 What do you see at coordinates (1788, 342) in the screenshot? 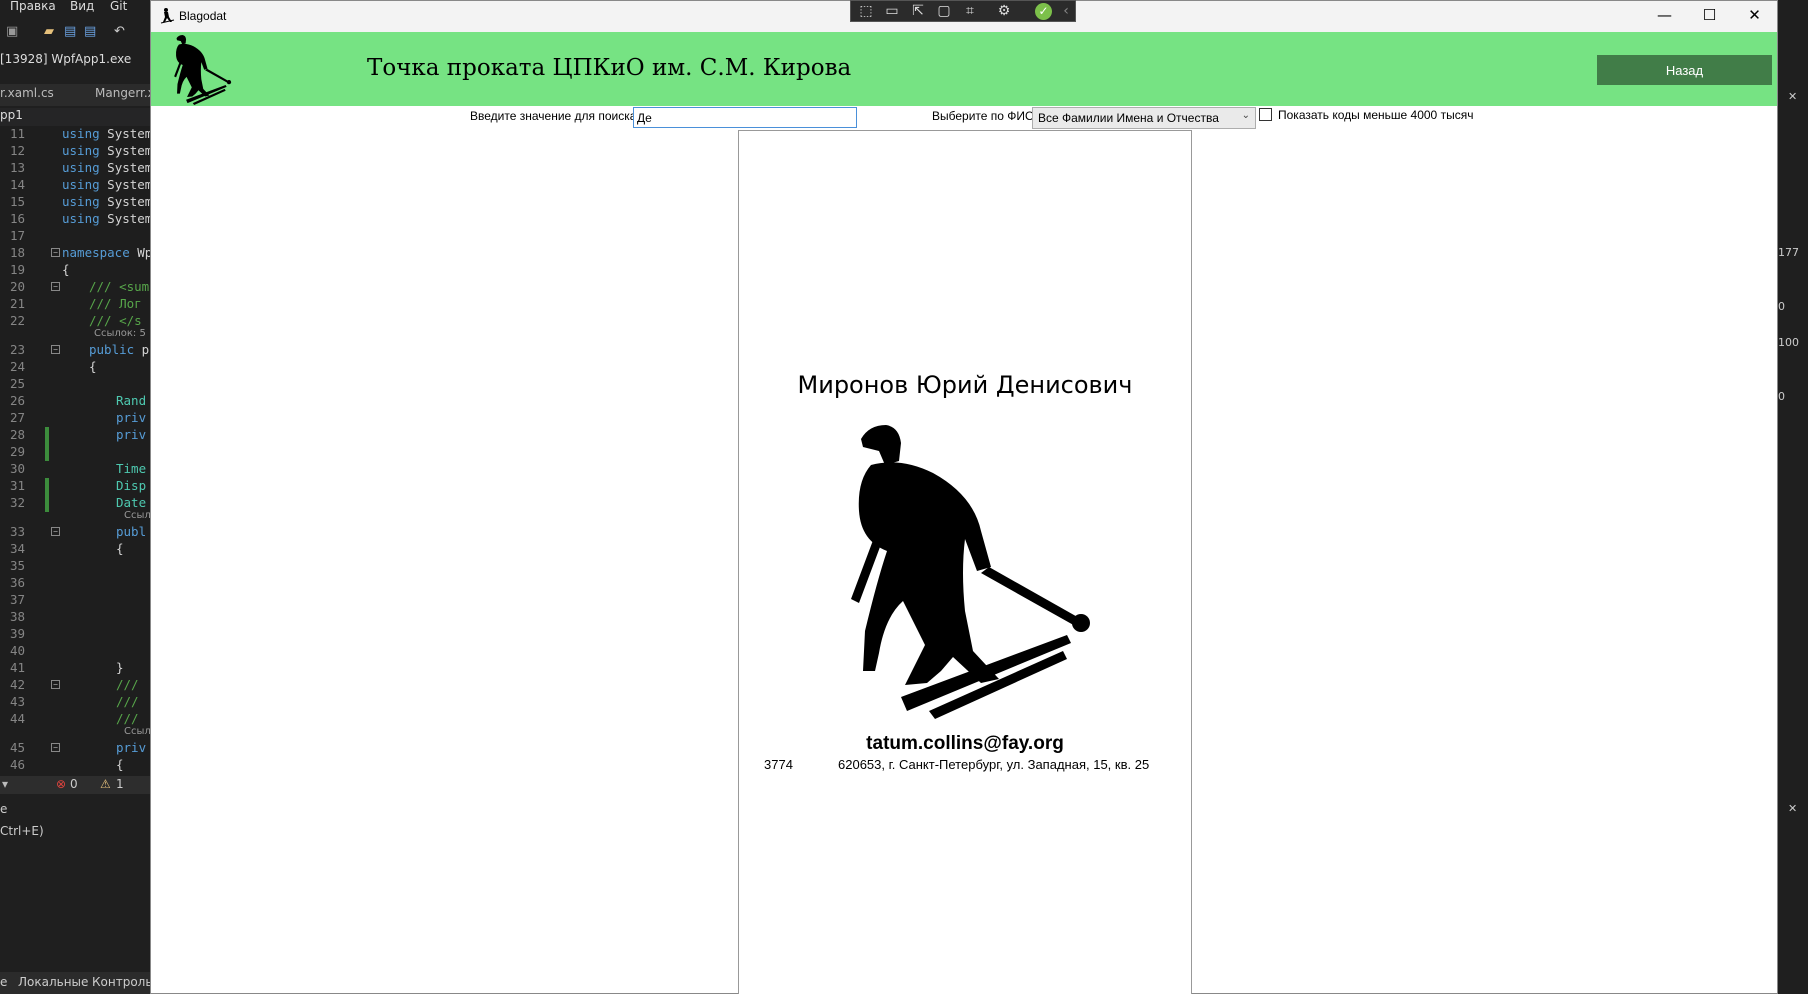
I see `right-value-2: 100` at bounding box center [1788, 342].